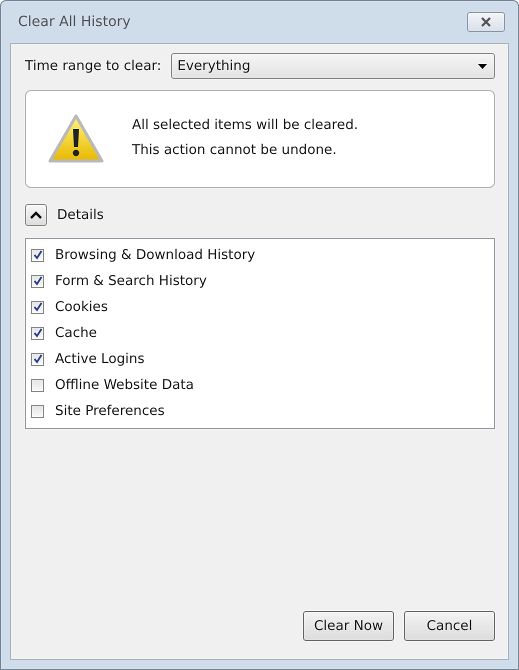  I want to click on close-icon, so click(486, 22).